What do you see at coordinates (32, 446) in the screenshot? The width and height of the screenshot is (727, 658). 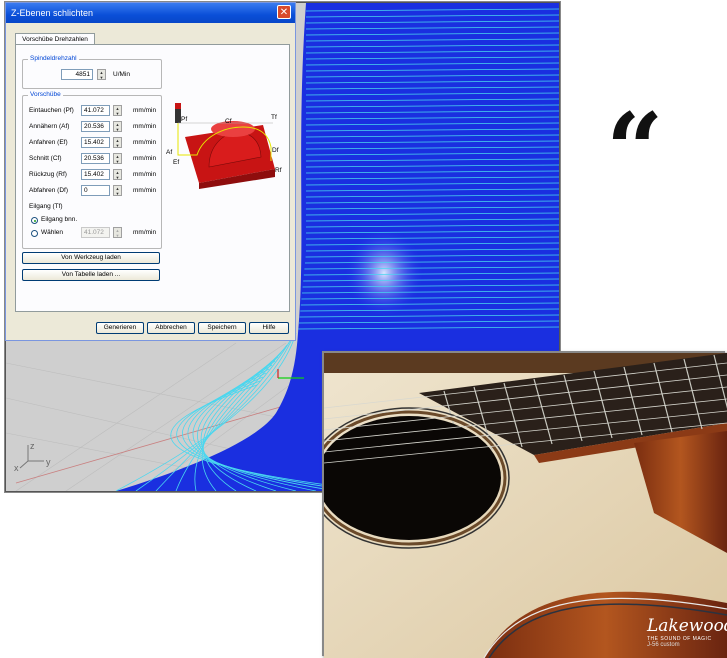 I see `axis-label-z: z` at bounding box center [32, 446].